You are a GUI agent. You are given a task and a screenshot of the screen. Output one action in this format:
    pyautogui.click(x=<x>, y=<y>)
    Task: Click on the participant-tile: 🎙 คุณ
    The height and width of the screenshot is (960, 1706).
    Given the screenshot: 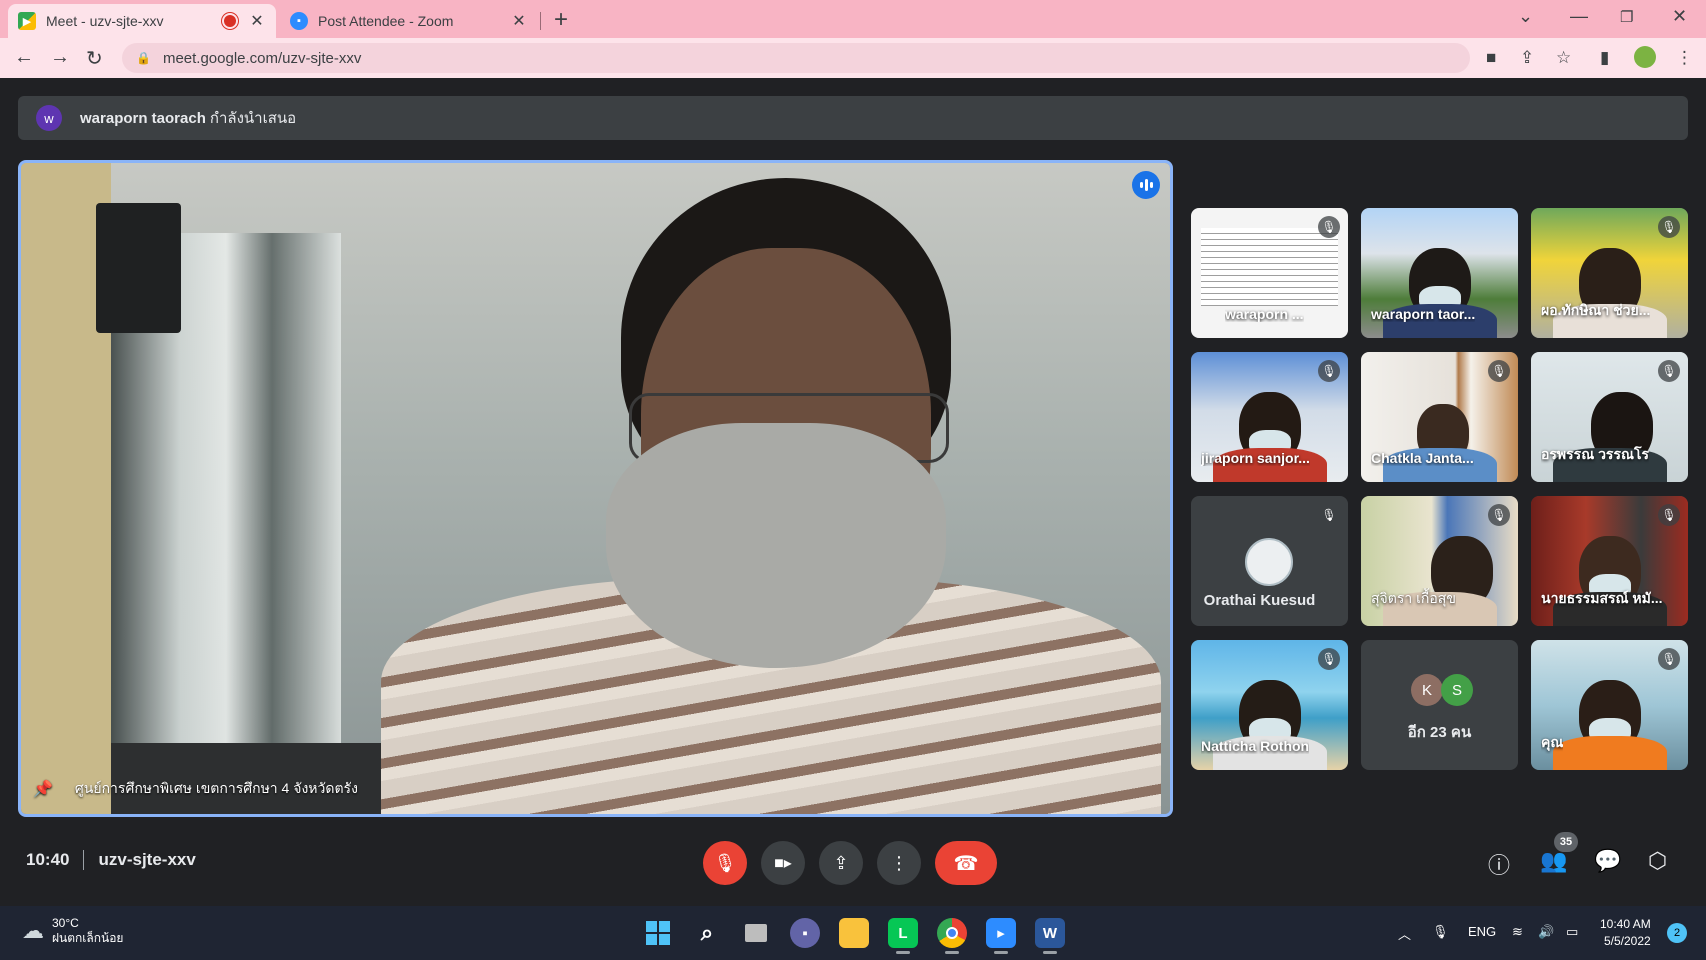 What is the action you would take?
    pyautogui.click(x=1609, y=705)
    